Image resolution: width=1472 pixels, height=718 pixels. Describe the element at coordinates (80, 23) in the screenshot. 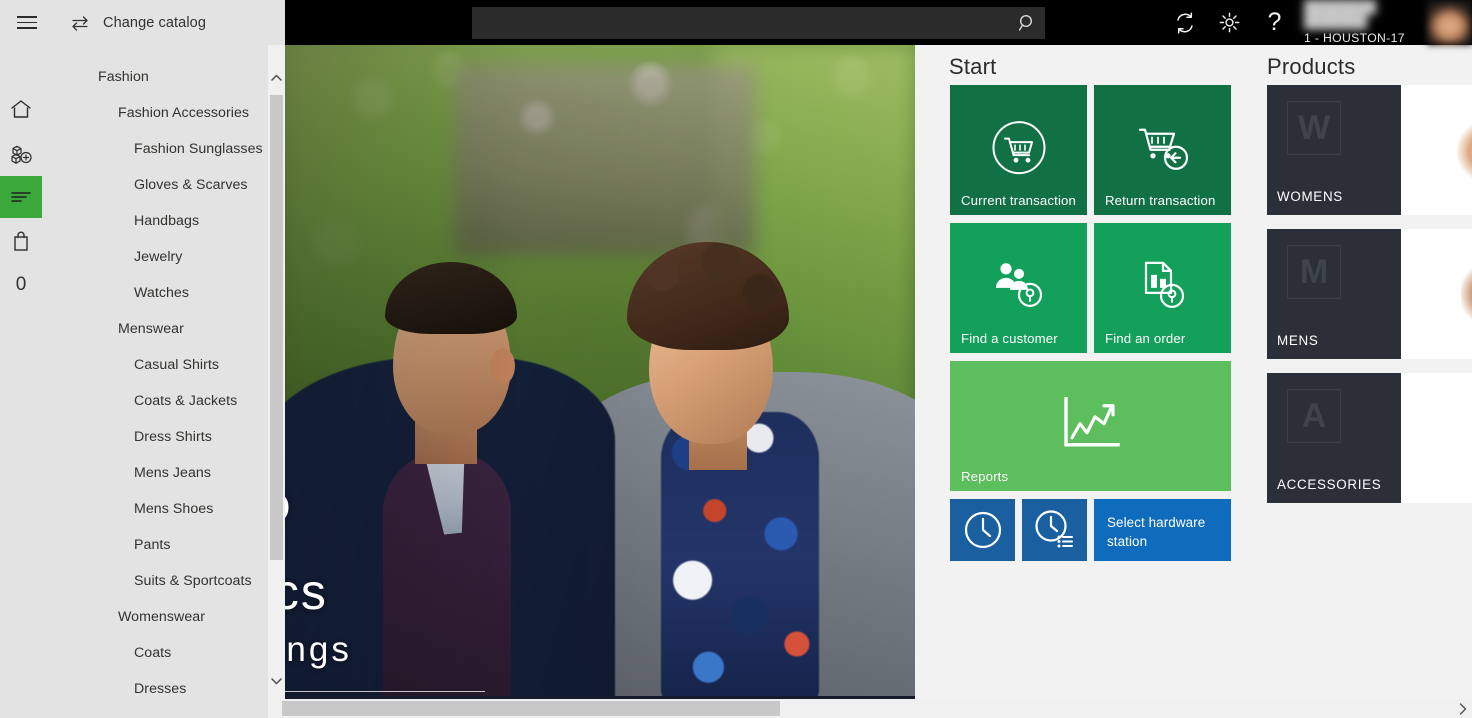

I see `swap-arrows-icon` at that location.